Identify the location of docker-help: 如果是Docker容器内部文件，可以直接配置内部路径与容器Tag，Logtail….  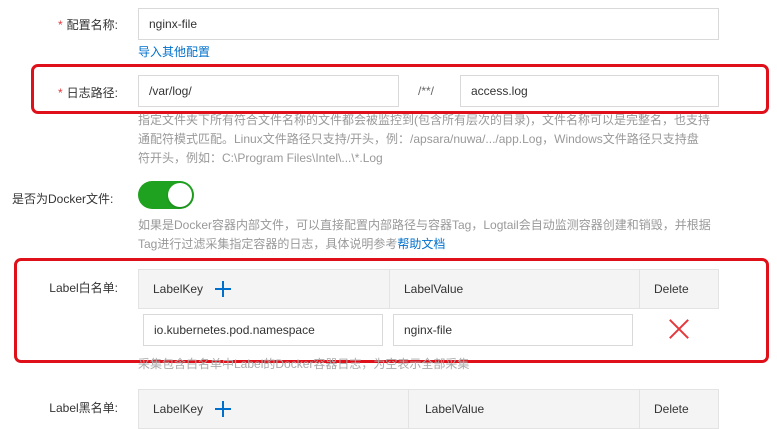
(424, 235).